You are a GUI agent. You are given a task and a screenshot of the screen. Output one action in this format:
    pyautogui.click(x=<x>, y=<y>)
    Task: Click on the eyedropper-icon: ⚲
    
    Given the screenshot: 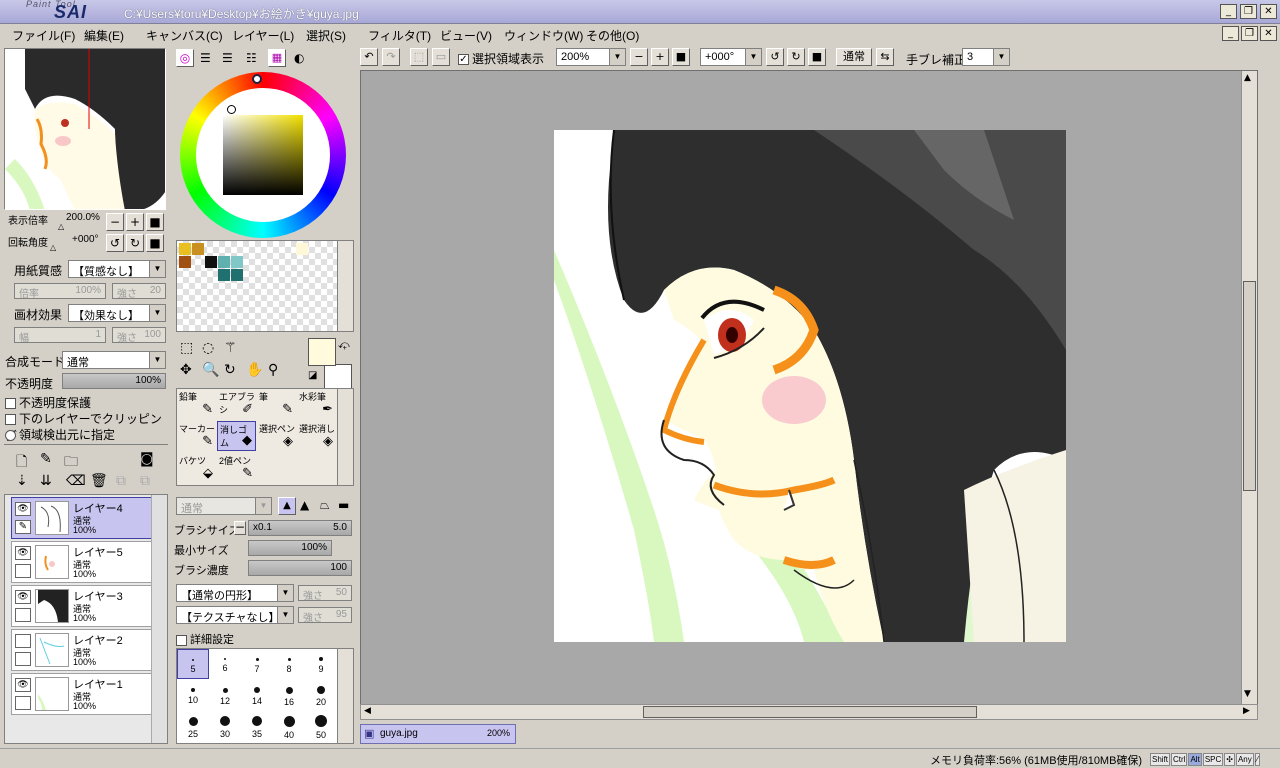 What is the action you would take?
    pyautogui.click(x=273, y=370)
    